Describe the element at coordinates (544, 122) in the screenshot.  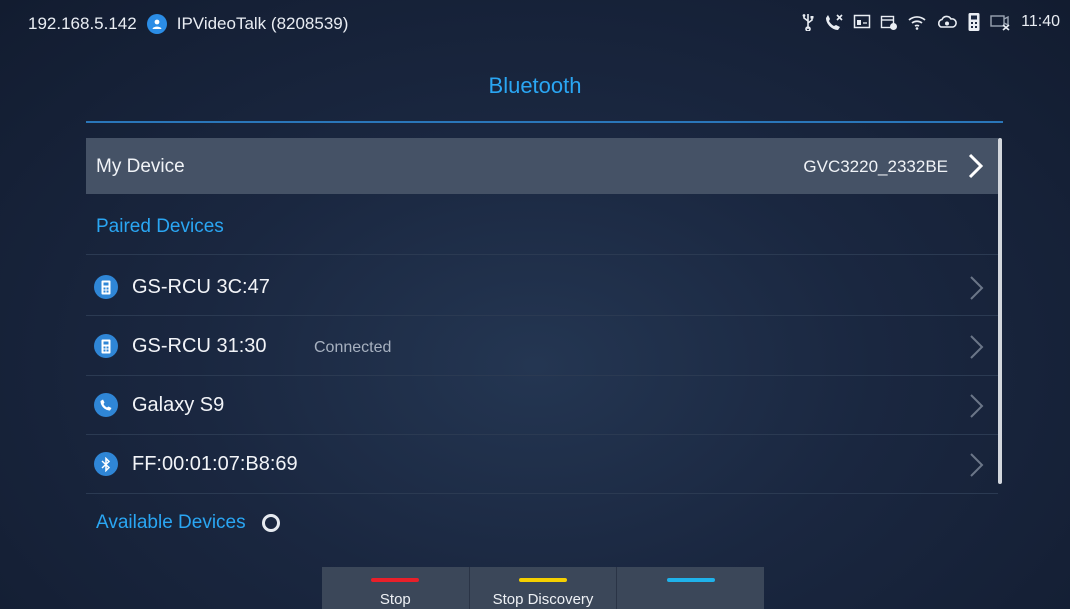
I see `title-divider` at that location.